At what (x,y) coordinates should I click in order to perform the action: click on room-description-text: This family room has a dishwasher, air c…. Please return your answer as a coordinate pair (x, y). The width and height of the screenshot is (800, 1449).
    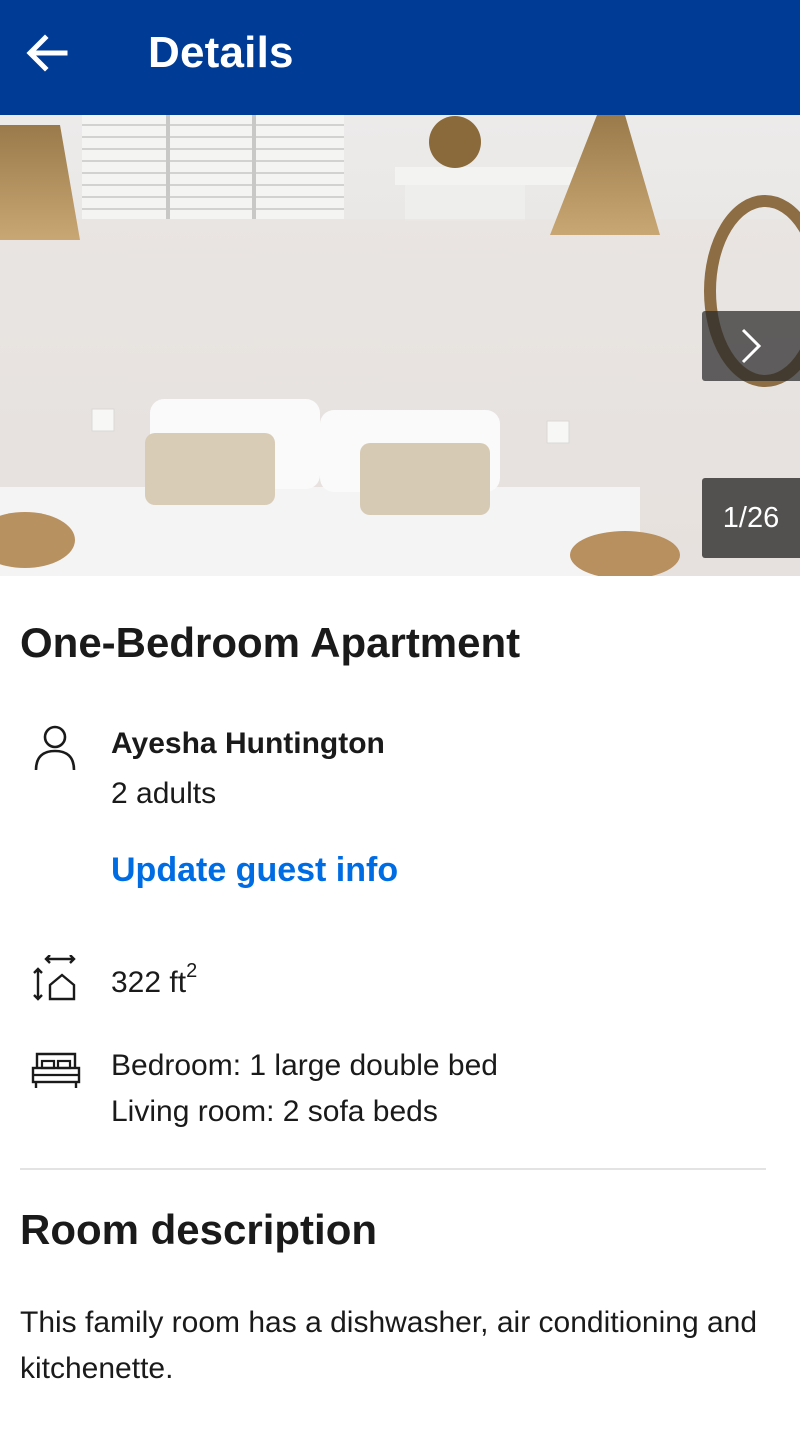
    Looking at the image, I should click on (389, 1345).